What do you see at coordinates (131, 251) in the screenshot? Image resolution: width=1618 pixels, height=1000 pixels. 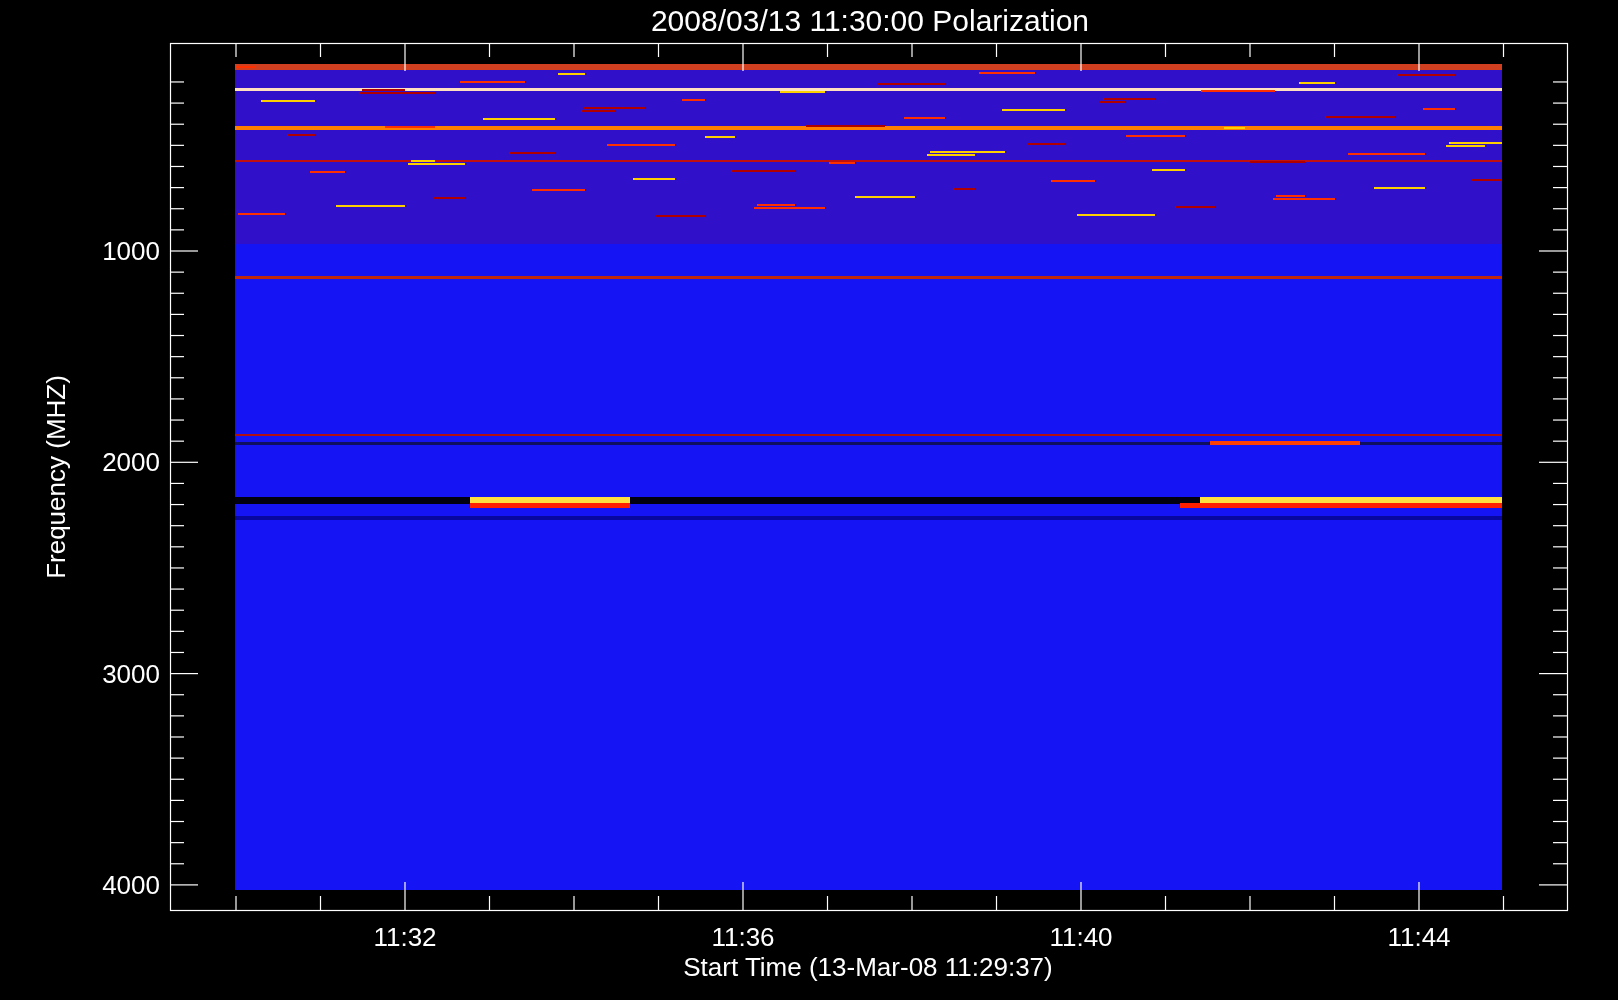 I see `y-tick-label: 1000` at bounding box center [131, 251].